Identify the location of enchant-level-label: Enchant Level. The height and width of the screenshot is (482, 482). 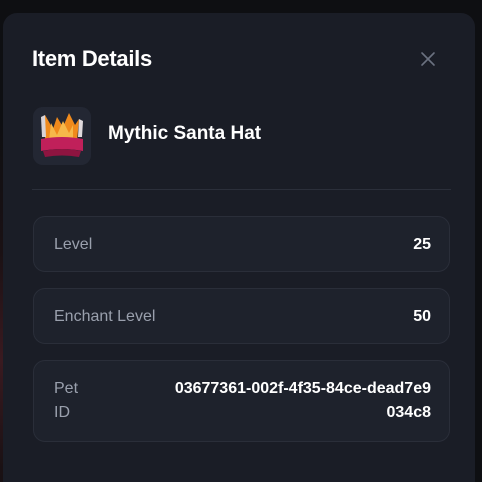
(105, 316).